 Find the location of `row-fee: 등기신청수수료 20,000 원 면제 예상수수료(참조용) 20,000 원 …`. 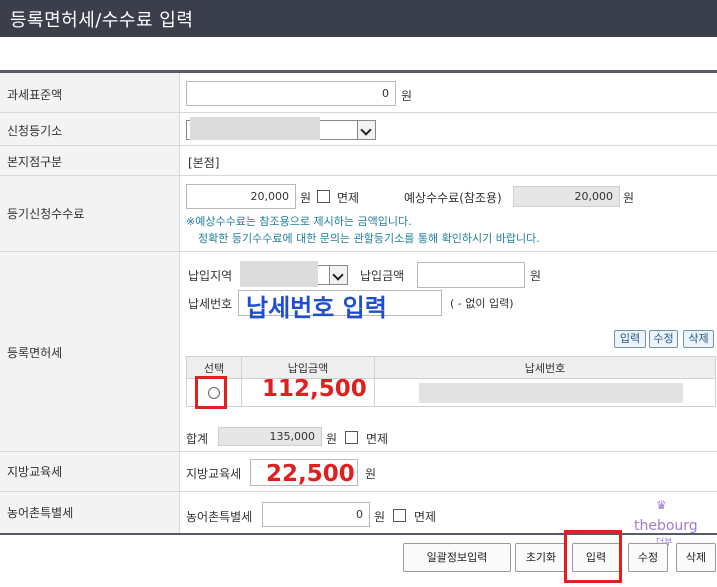

row-fee: 등기신청수수료 20,000 원 면제 예상수수료(참조용) 20,000 원 … is located at coordinates (358, 214).